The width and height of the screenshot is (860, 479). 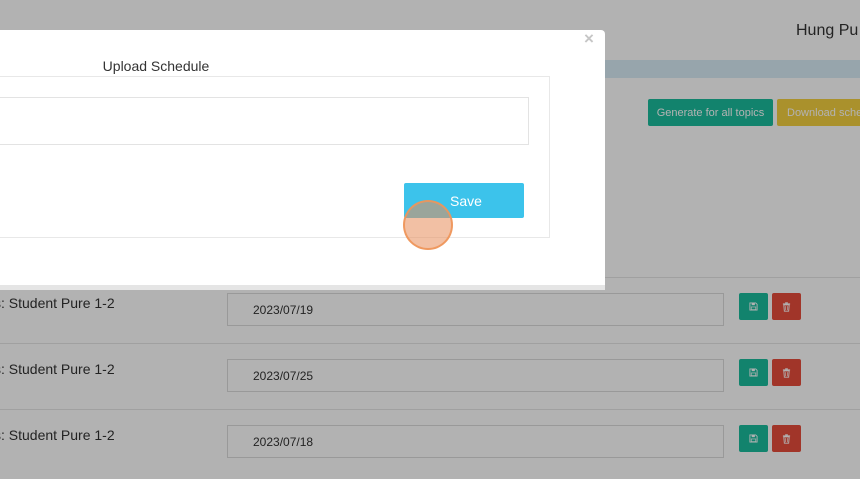 I want to click on modal-title: Upload Schedule, so click(x=156, y=66).